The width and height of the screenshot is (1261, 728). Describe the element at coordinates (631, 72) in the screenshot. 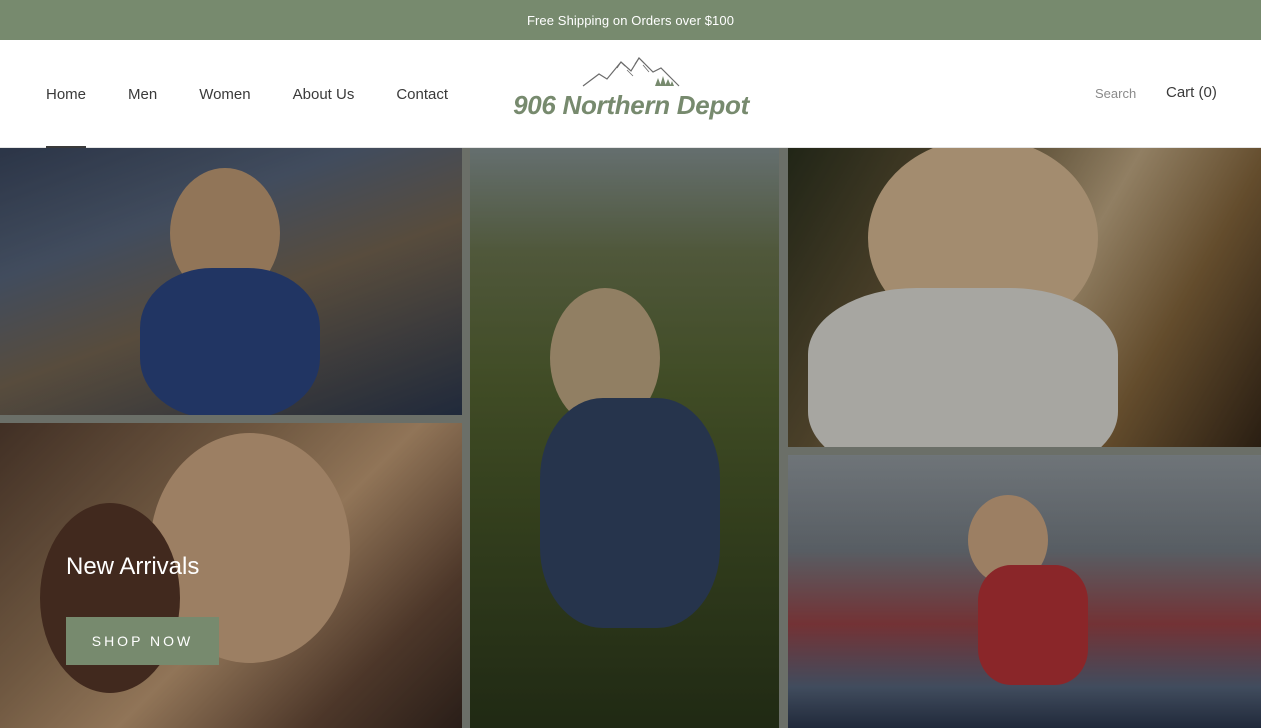

I see `mountains-icon` at that location.